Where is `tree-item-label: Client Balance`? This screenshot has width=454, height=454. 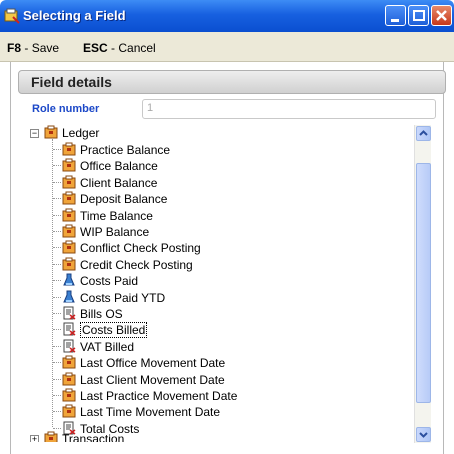
tree-item-label: Client Balance is located at coordinates (119, 182).